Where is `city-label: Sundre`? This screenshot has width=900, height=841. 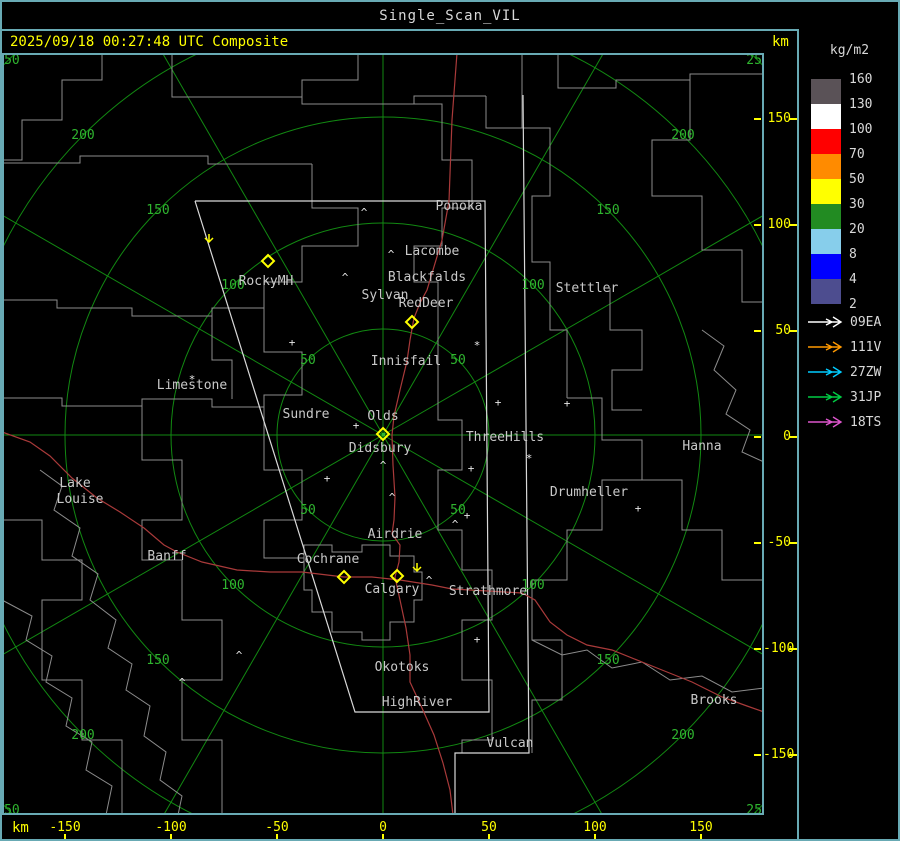 city-label: Sundre is located at coordinates (306, 414).